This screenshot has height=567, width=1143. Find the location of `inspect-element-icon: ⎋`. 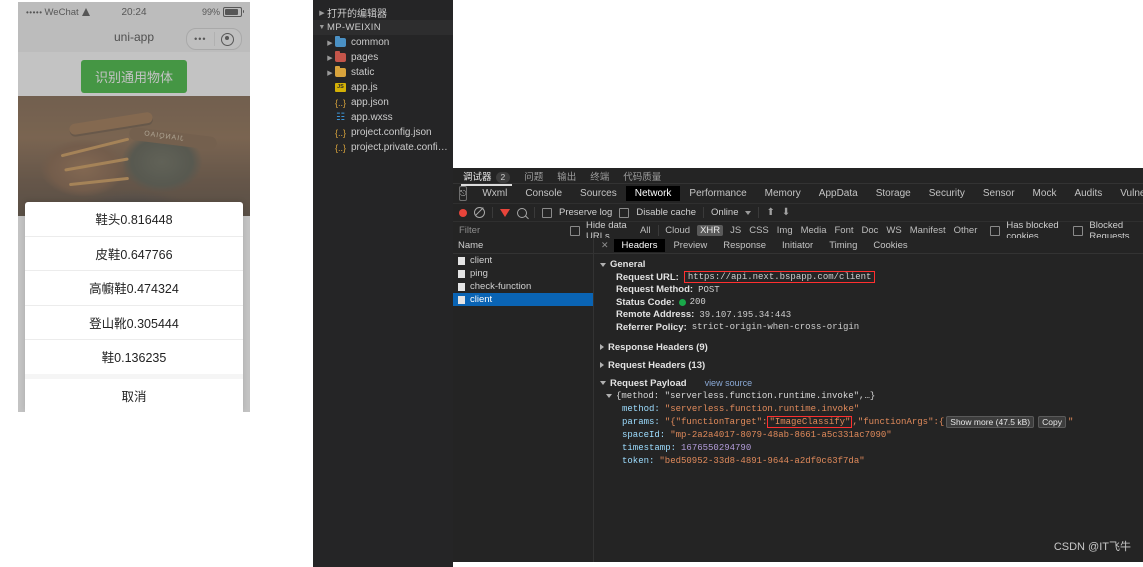

inspect-element-icon: ⎋ is located at coordinates (463, 193).